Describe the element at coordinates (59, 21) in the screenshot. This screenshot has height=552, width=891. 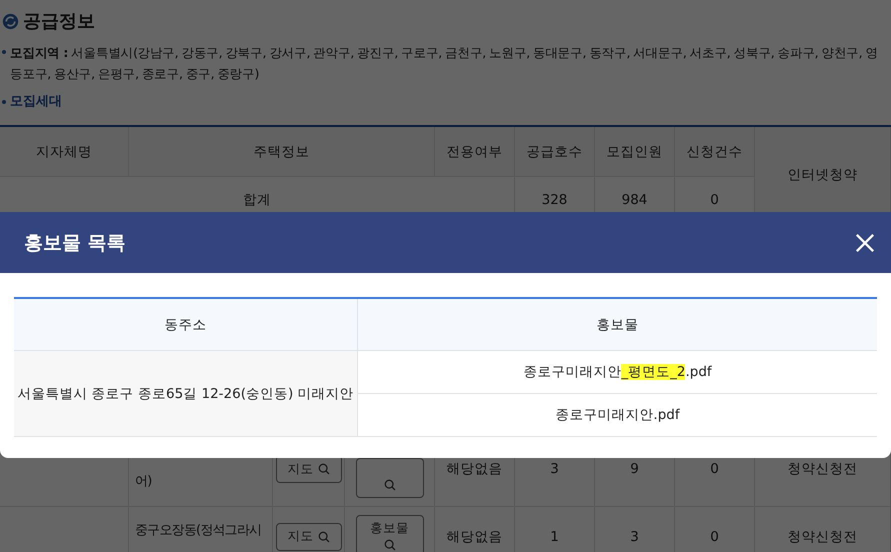
I see `section-title: 공급정보` at that location.